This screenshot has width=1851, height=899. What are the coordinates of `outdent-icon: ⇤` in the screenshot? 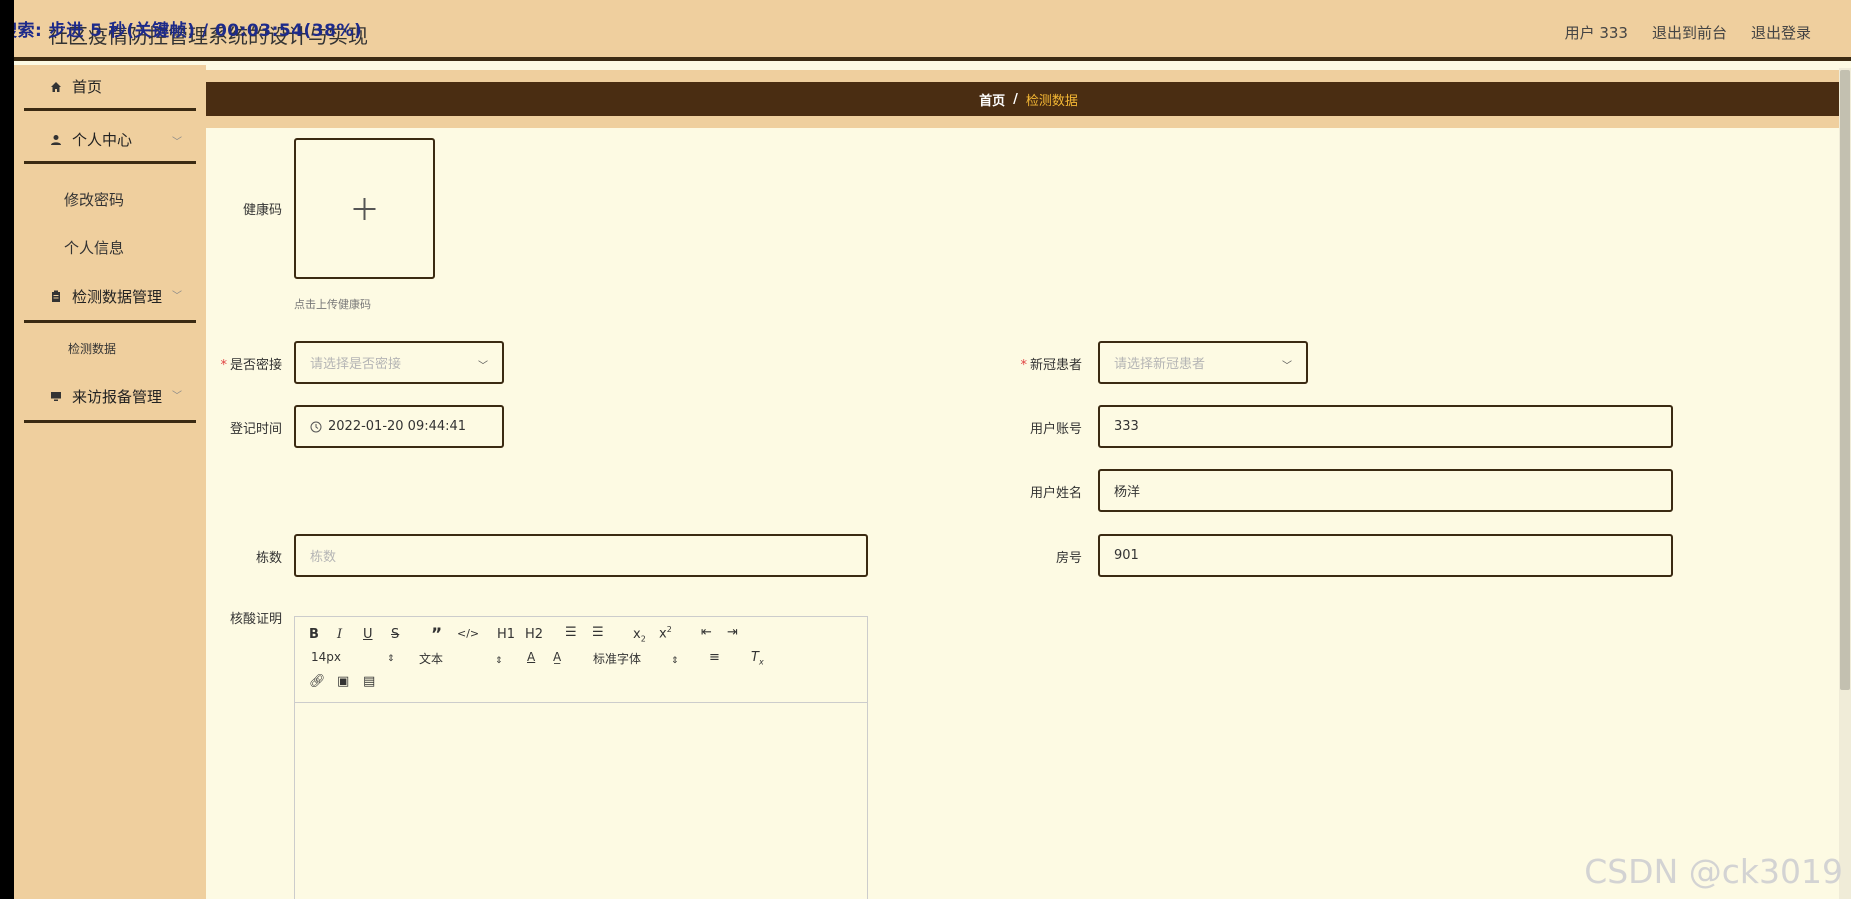 It's located at (706, 632).